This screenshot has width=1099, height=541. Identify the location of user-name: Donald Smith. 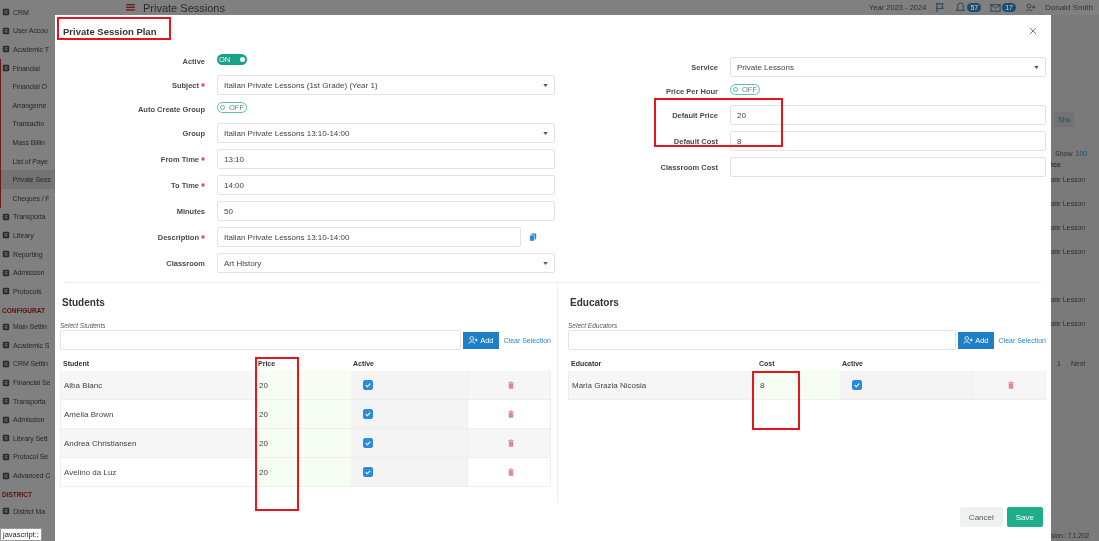
(1068, 7).